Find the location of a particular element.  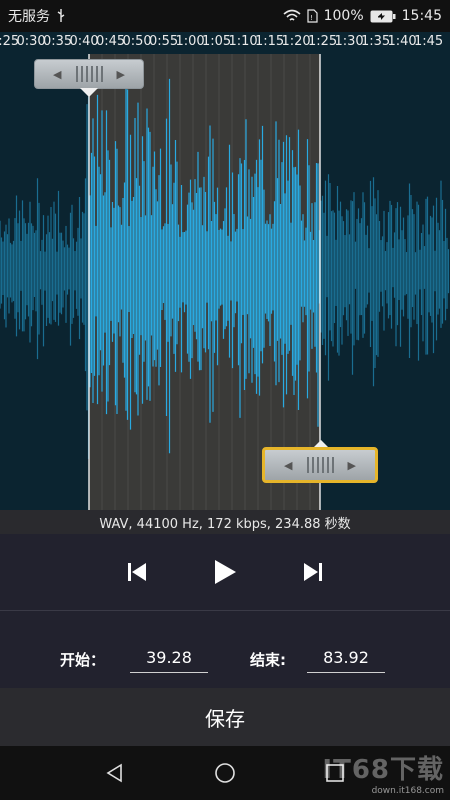

status-bar: 无服务 ! 100% 15:45 is located at coordinates (225, 16).